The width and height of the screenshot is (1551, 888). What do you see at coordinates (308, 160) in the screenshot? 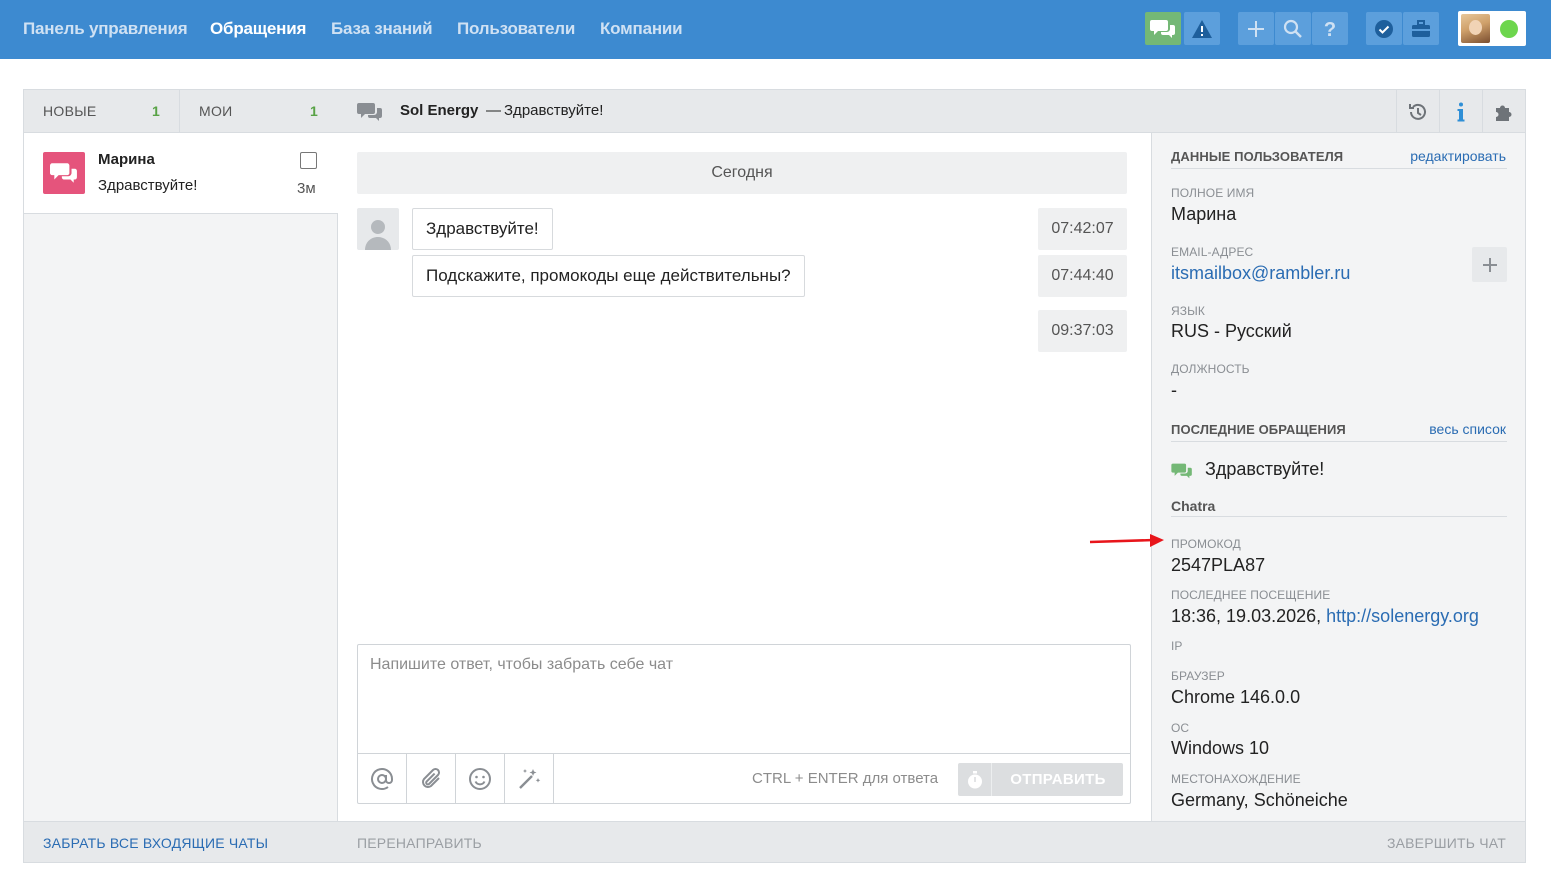
I see `chat-item-checkbox` at bounding box center [308, 160].